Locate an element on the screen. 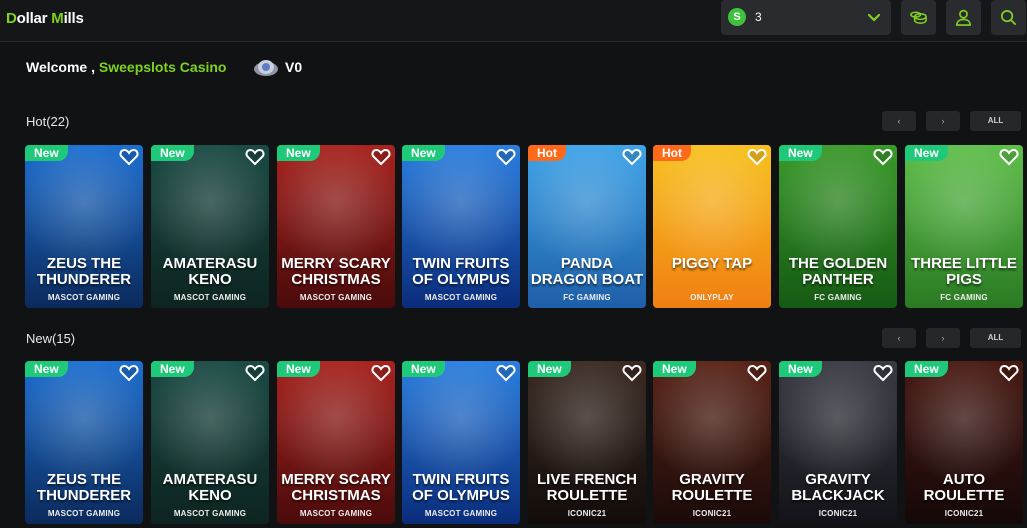  game-title: PIGGY TAP is located at coordinates (712, 263).